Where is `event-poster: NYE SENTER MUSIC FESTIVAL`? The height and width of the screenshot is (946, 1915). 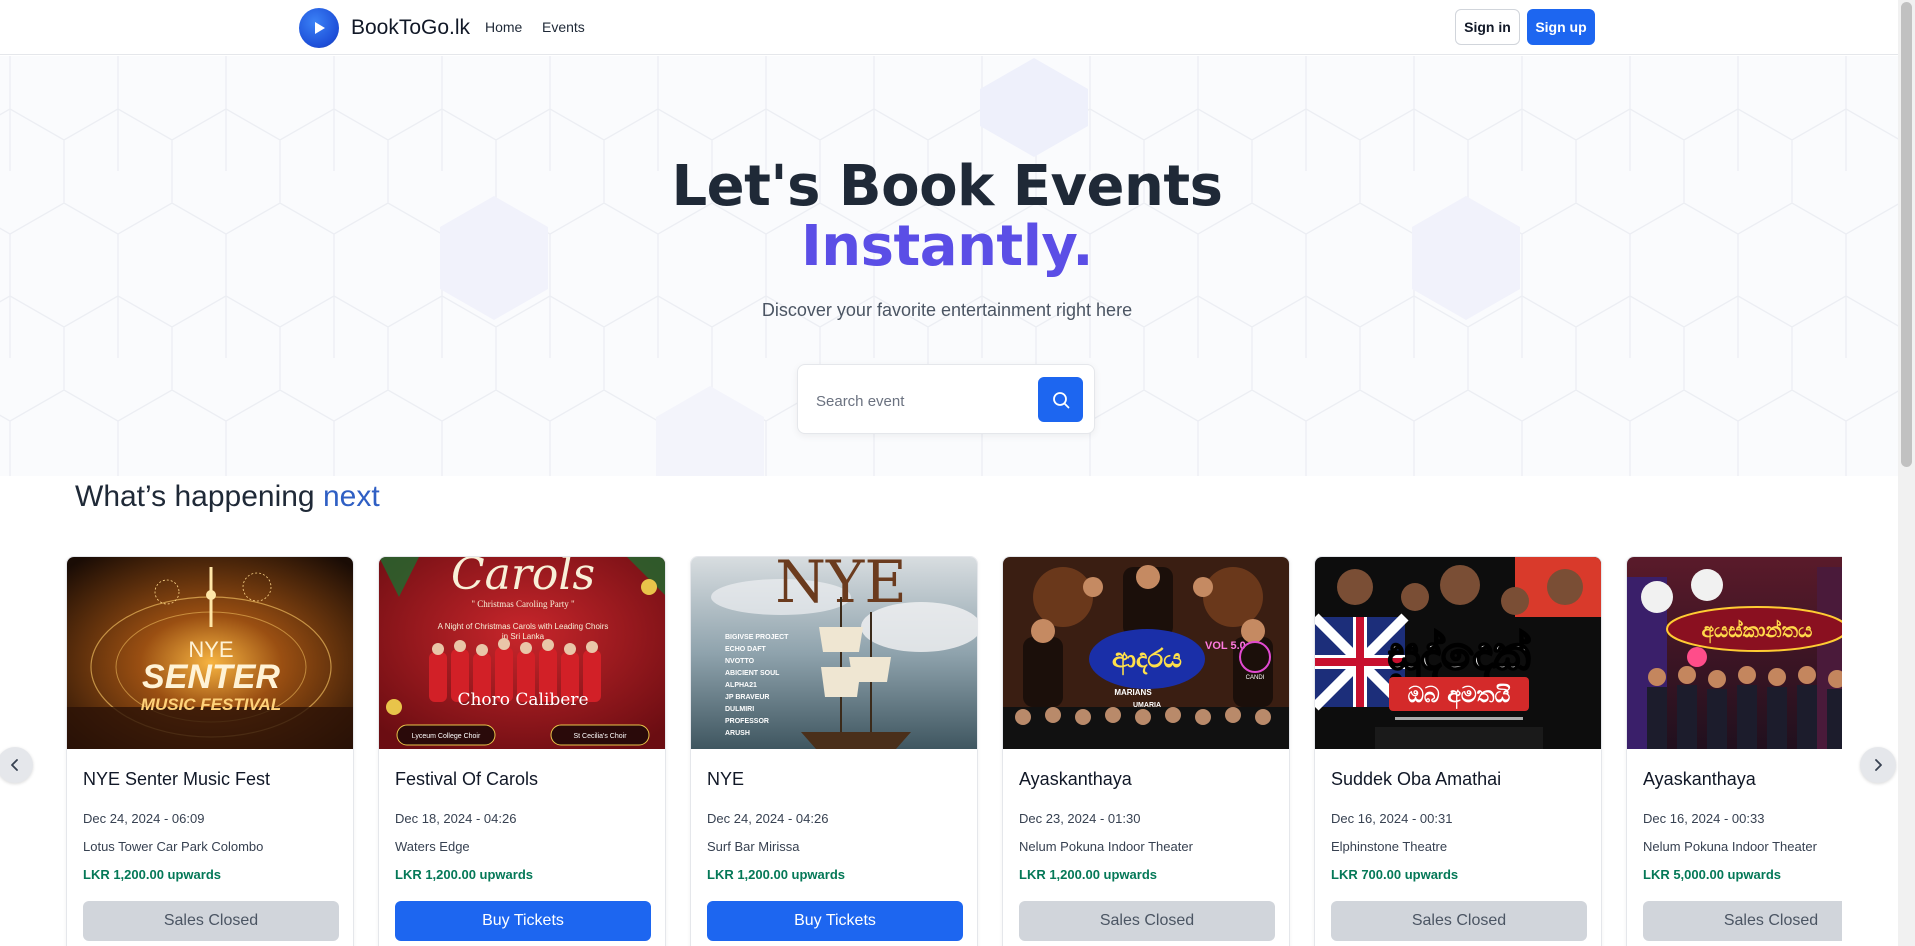
event-poster: NYE SENTER MUSIC FESTIVAL is located at coordinates (210, 653).